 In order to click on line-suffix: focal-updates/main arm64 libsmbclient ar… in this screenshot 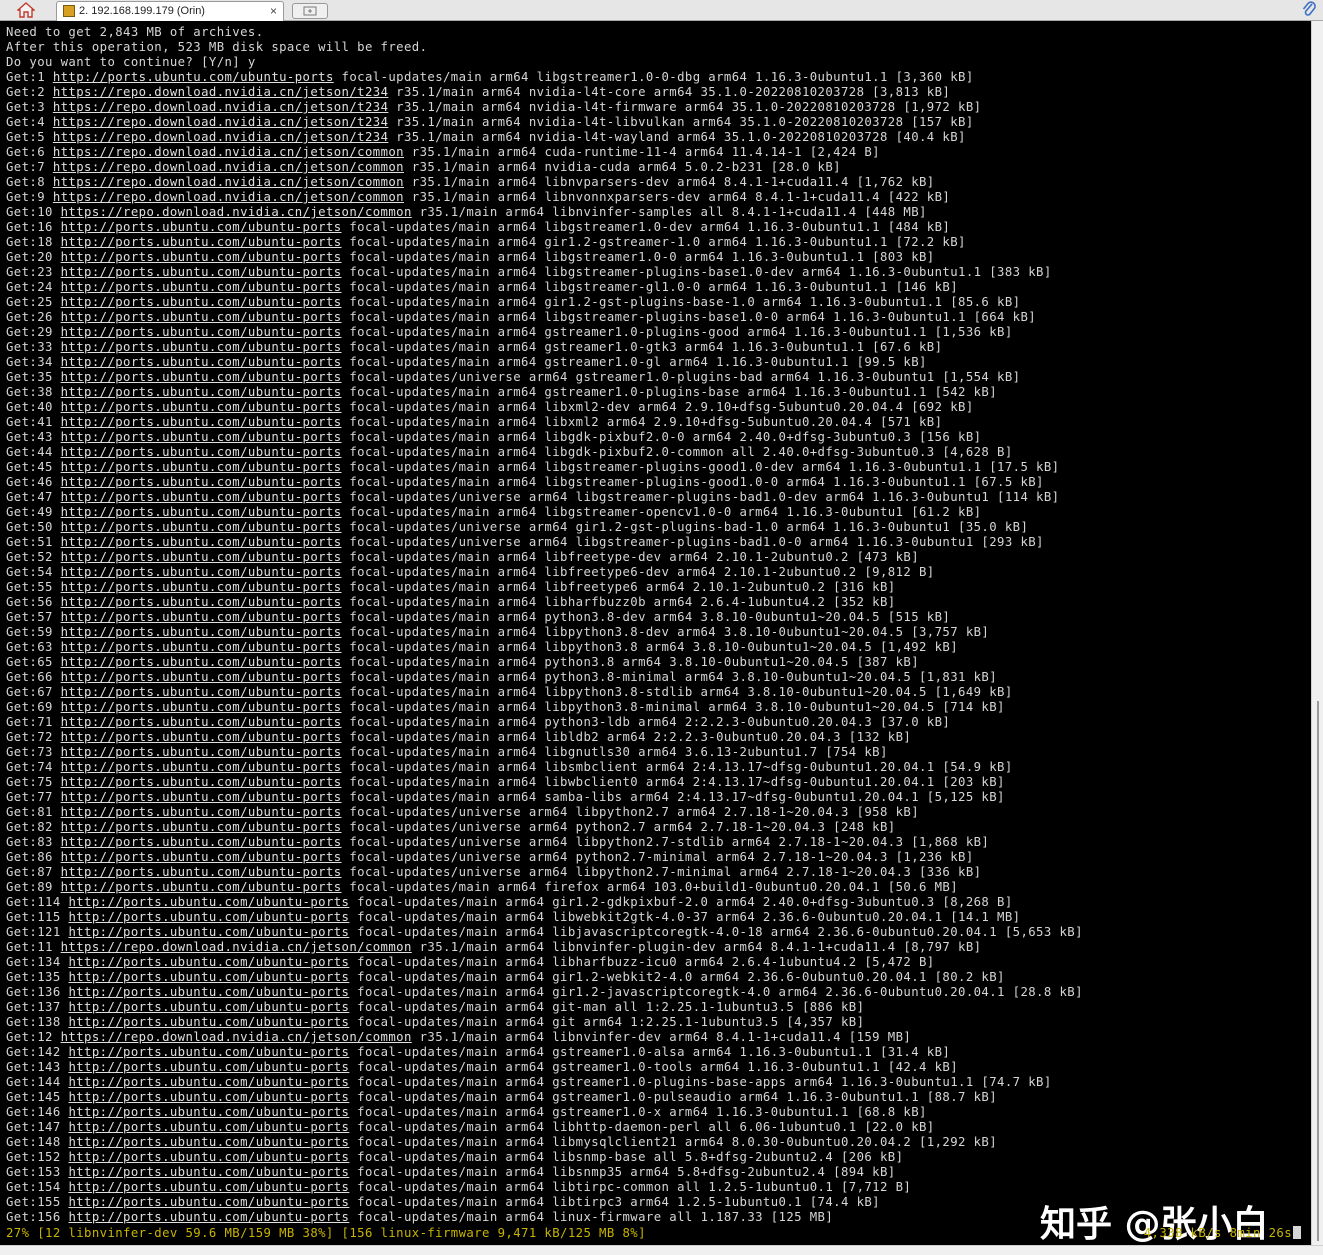, I will do `click(677, 767)`.